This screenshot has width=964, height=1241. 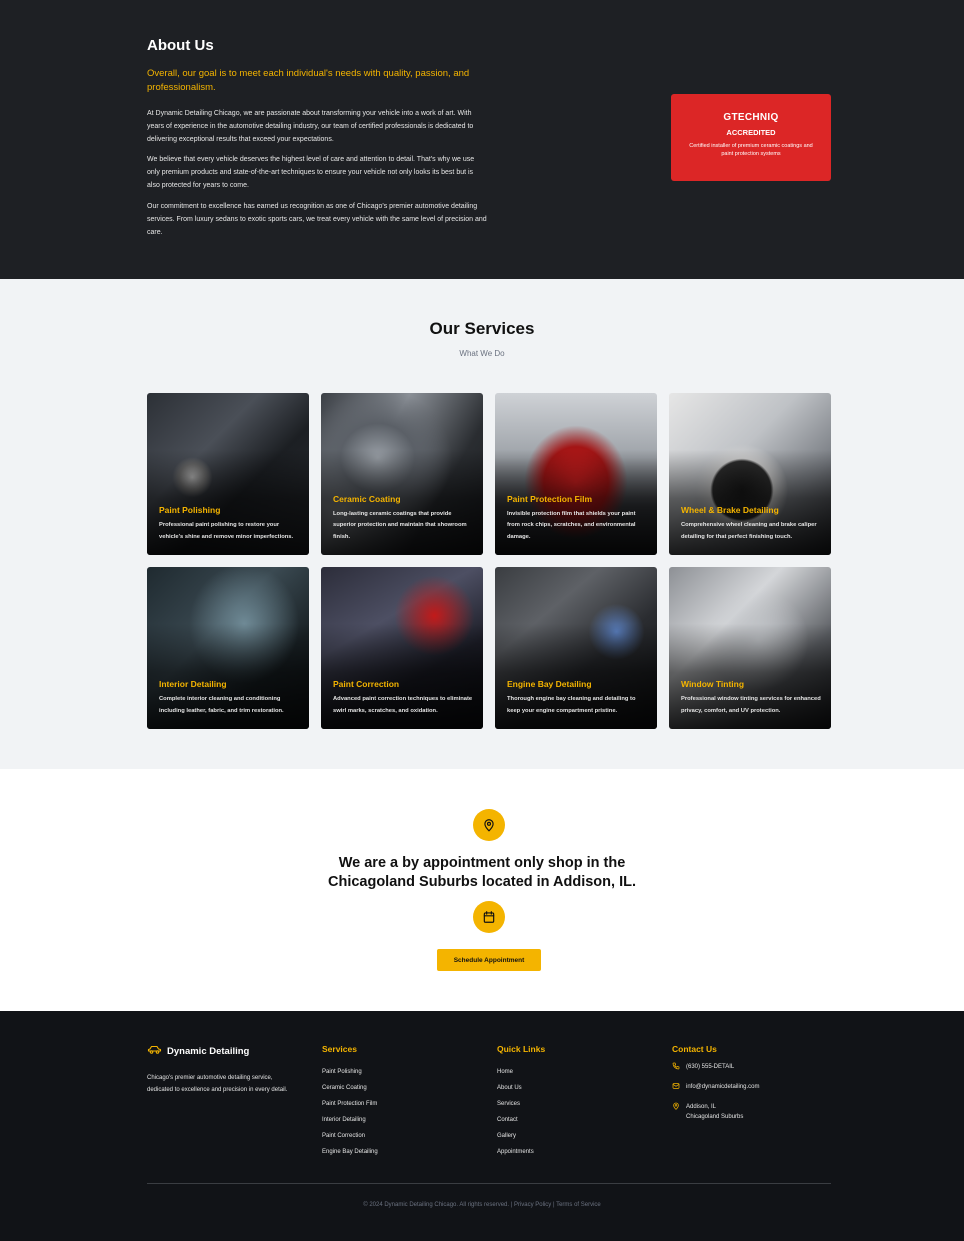 What do you see at coordinates (713, 684) in the screenshot?
I see `service-card-title: Window Tinting` at bounding box center [713, 684].